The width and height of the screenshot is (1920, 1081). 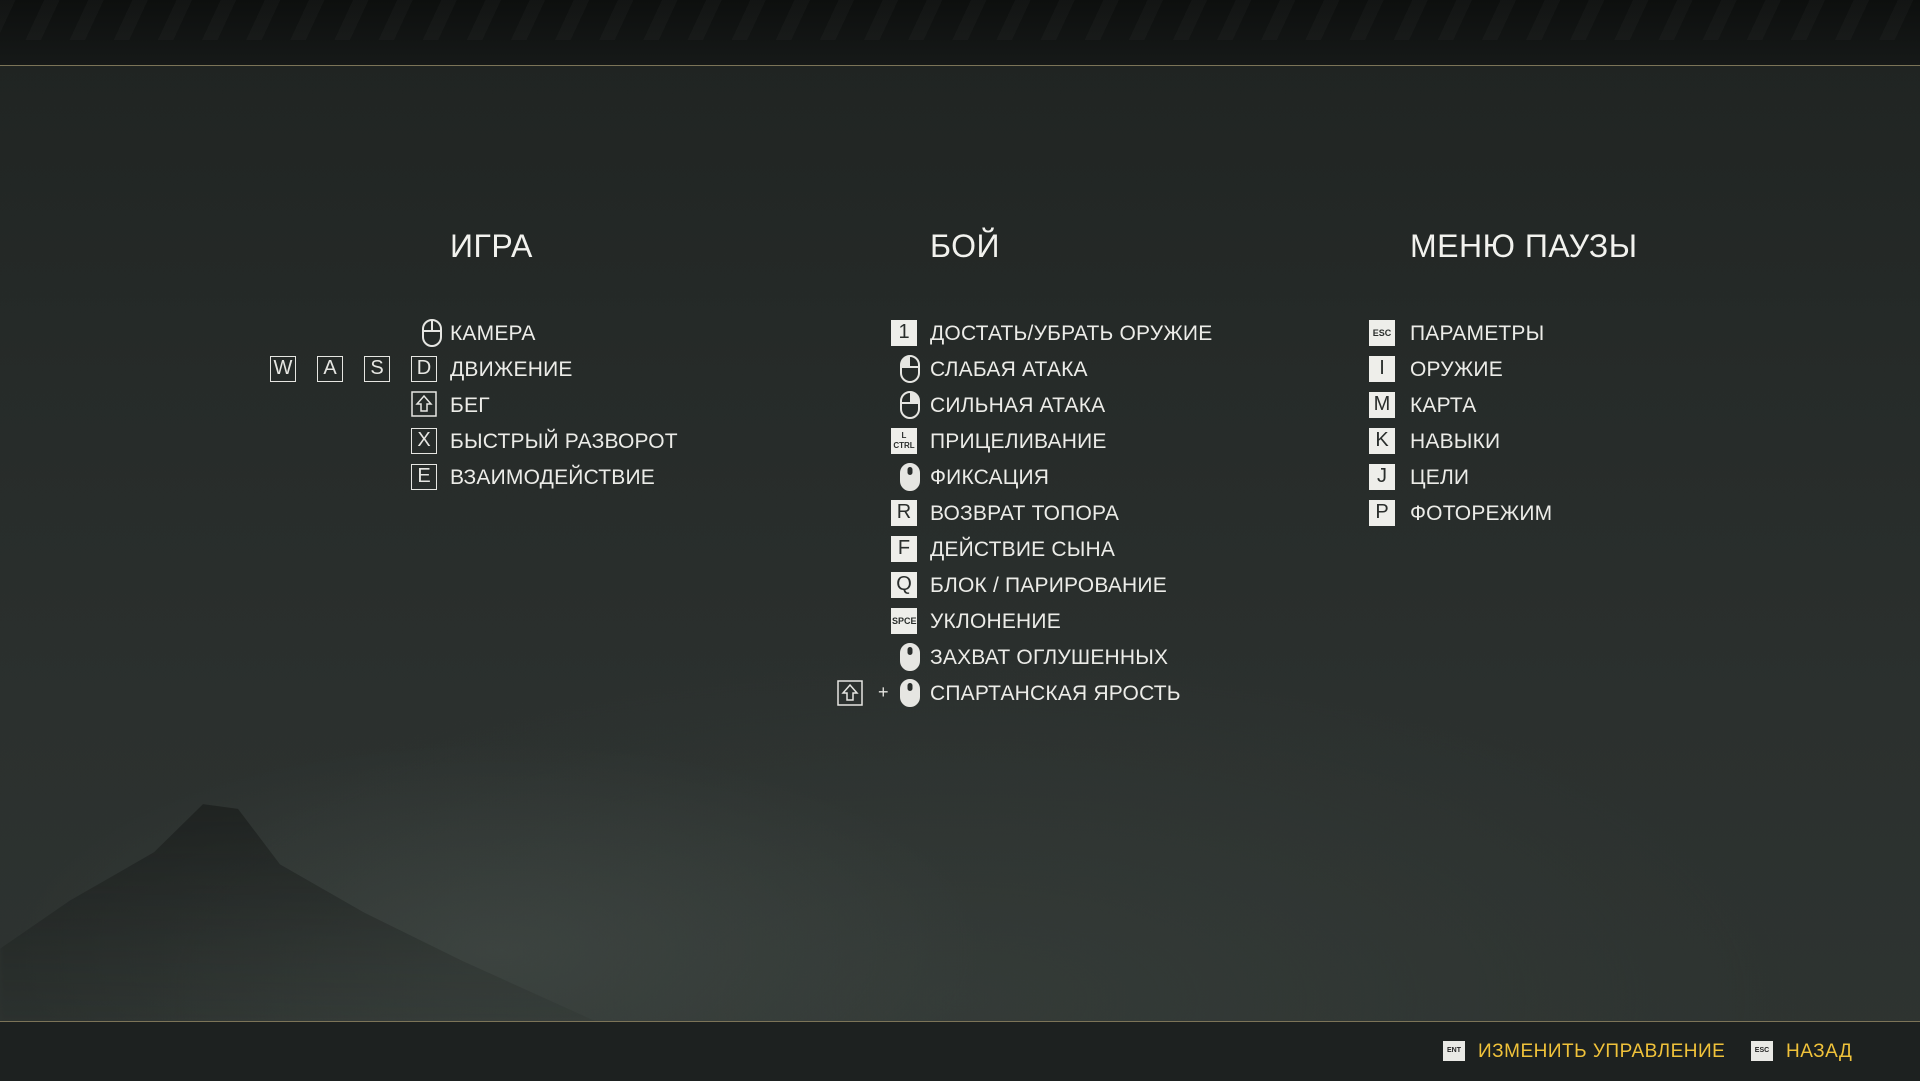 I want to click on background-mountain, so click(x=297, y=912).